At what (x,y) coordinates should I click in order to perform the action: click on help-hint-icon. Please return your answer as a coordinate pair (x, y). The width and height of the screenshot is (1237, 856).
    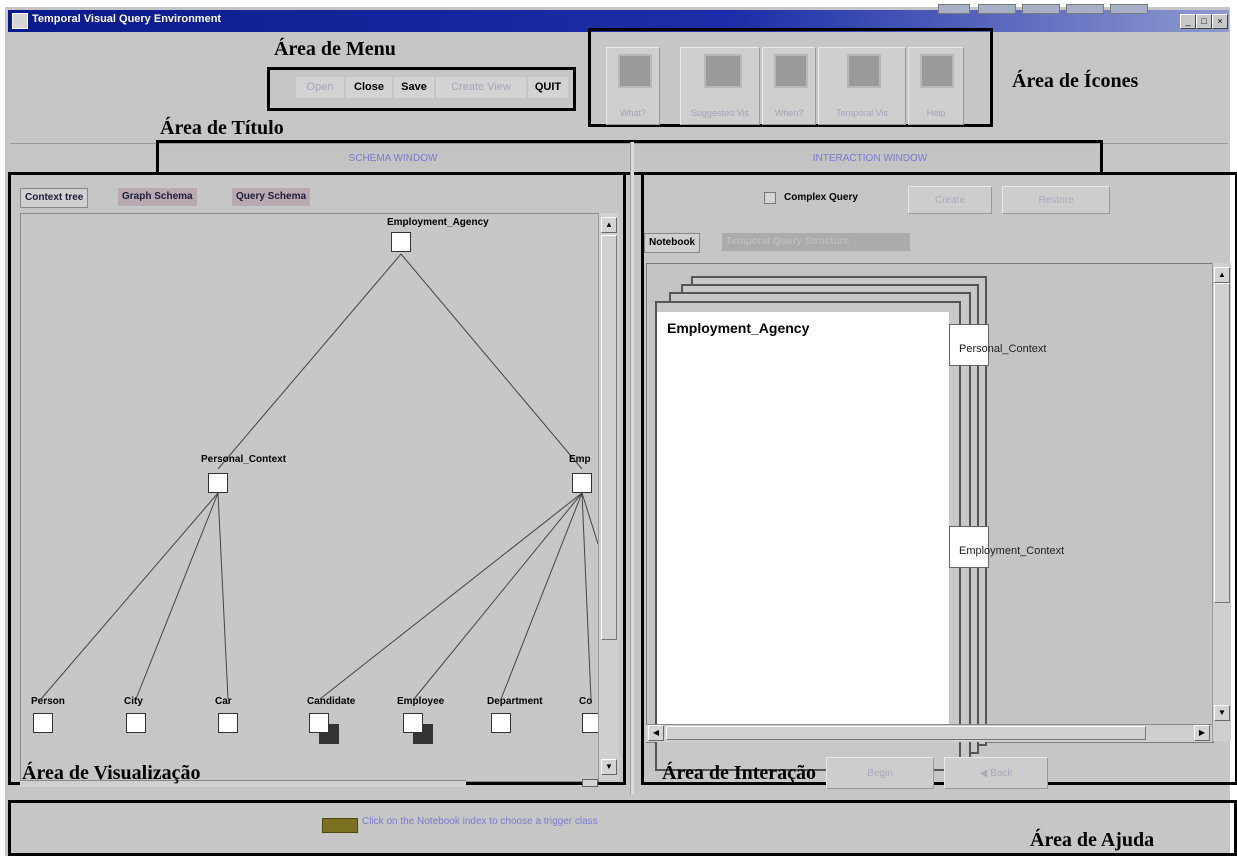
    Looking at the image, I should click on (340, 825).